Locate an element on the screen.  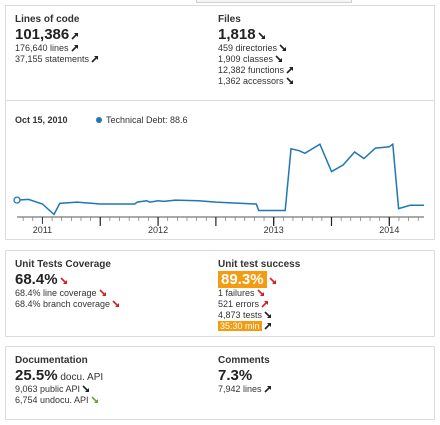
success-value: 89.3% is located at coordinates (242, 279).